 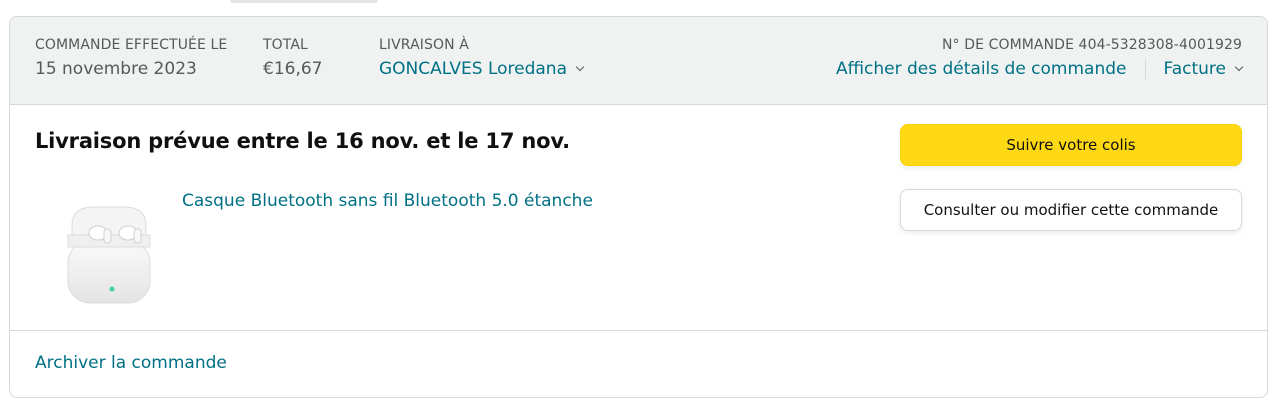 What do you see at coordinates (482, 58) in the screenshot?
I see `ship-to-column: LIVRAISON À GONCALVES Loredana` at bounding box center [482, 58].